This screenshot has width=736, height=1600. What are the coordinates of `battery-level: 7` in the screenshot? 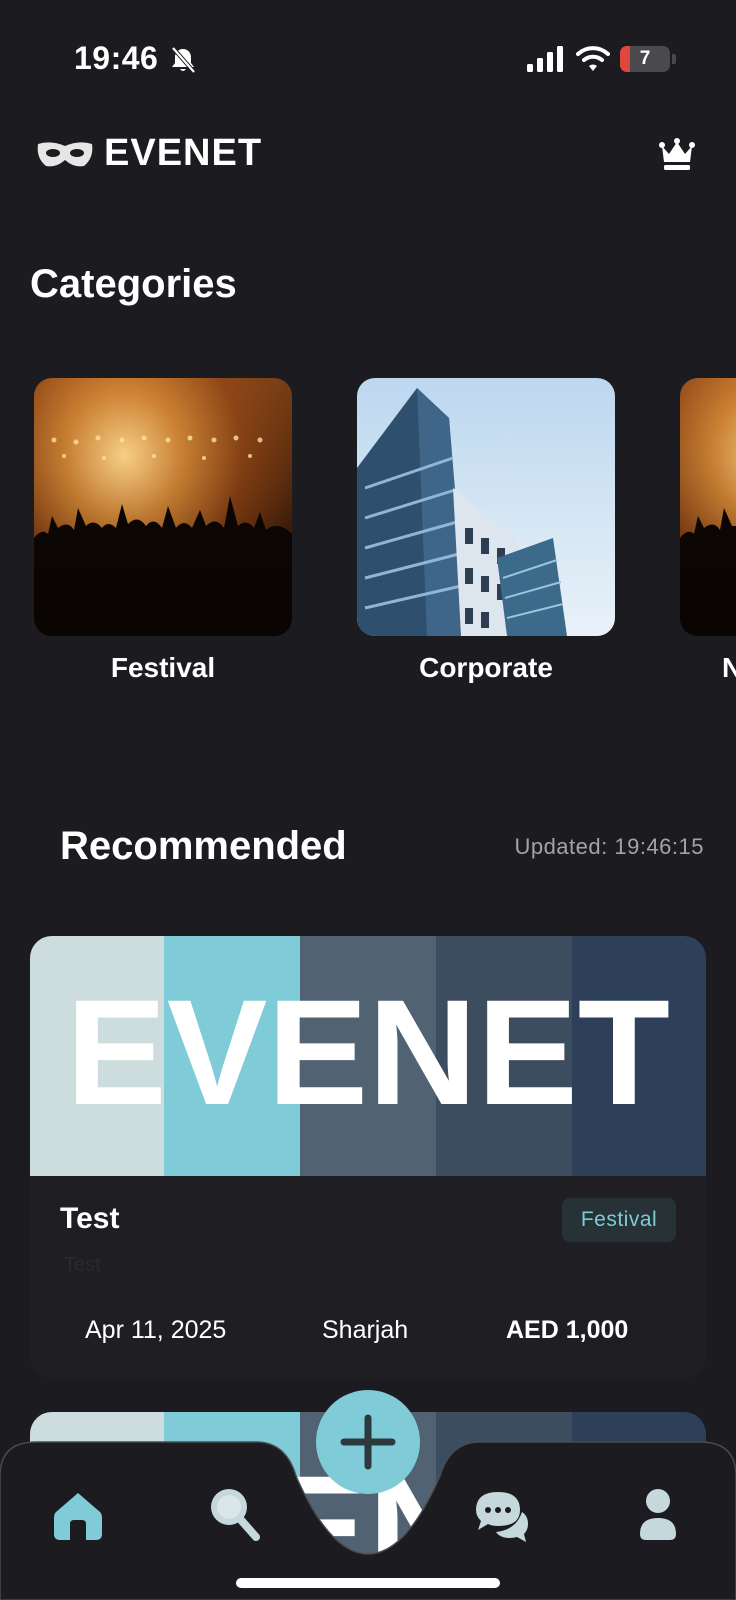 It's located at (645, 58).